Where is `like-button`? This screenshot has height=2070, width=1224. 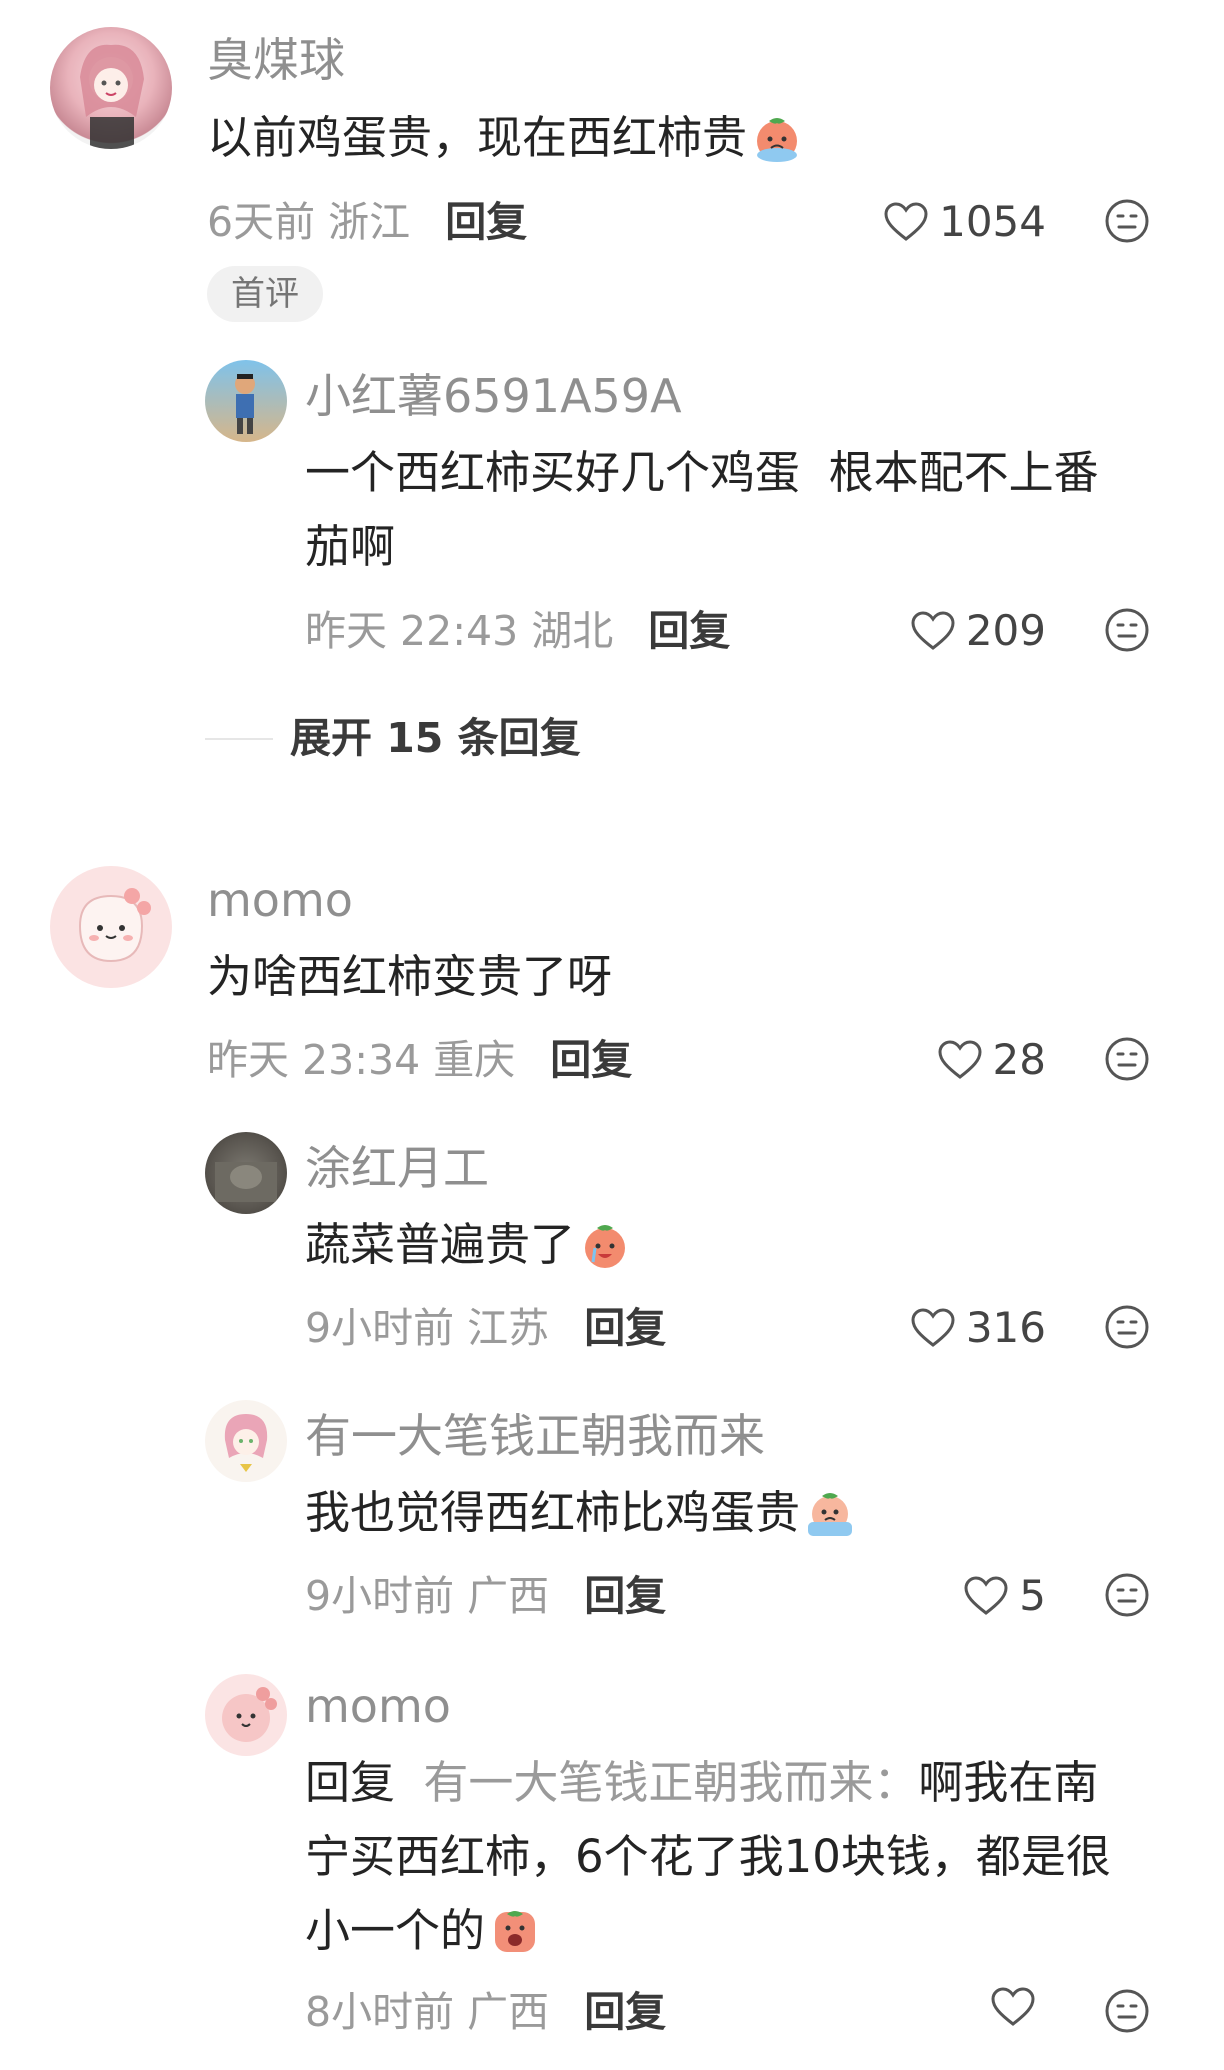 like-button is located at coordinates (1018, 2007).